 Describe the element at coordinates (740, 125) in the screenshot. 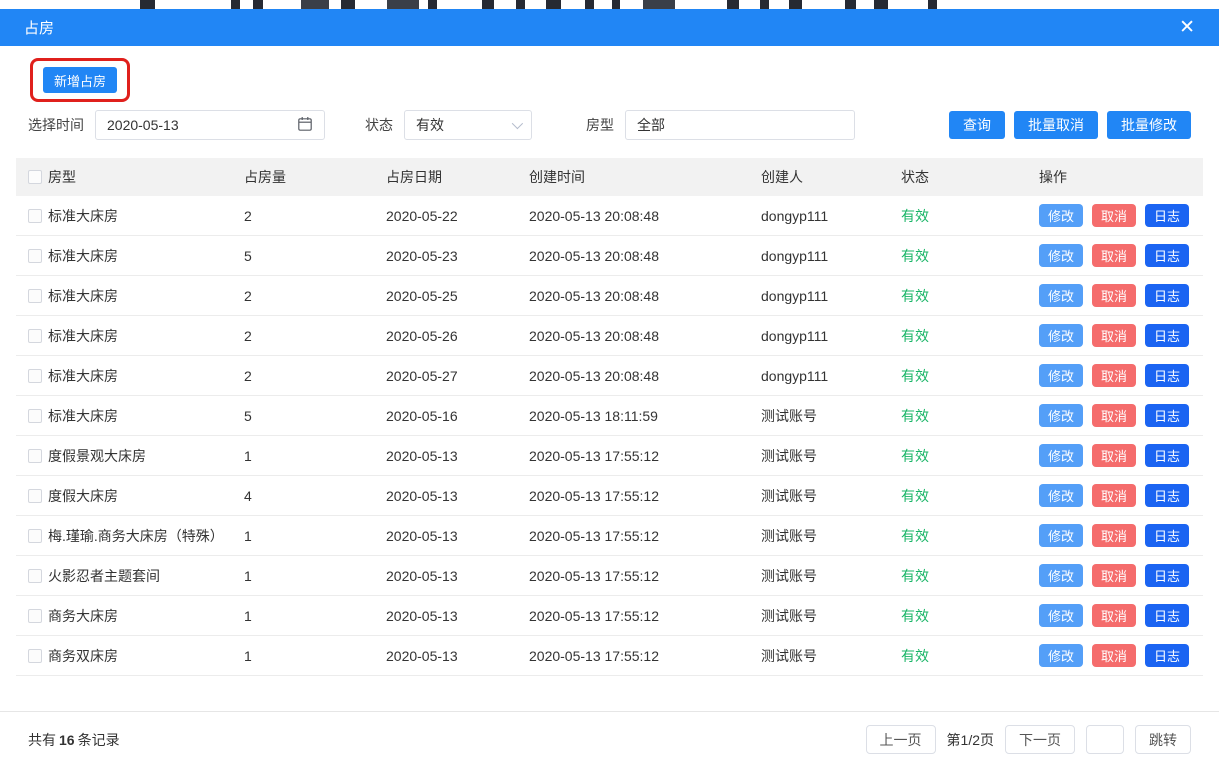

I see `room-type-input: 全部` at that location.